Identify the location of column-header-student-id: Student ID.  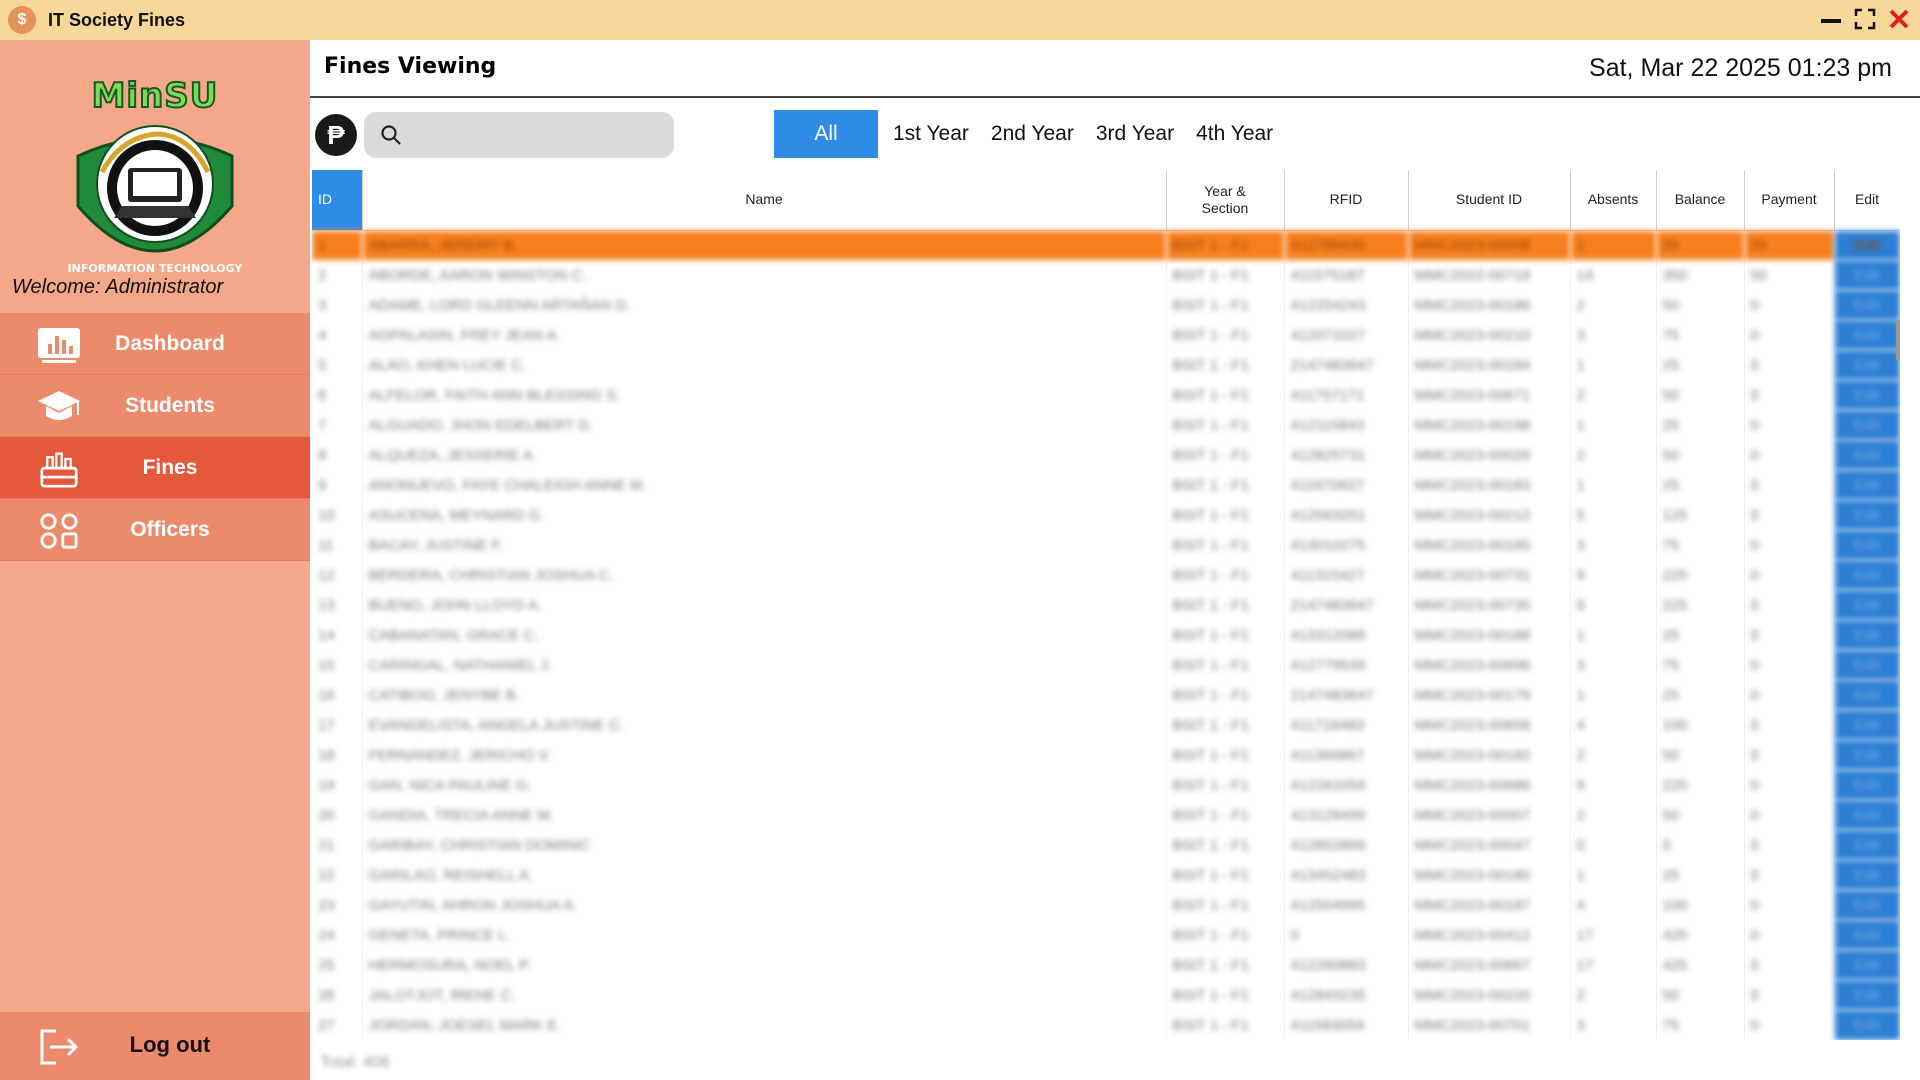
(1489, 200).